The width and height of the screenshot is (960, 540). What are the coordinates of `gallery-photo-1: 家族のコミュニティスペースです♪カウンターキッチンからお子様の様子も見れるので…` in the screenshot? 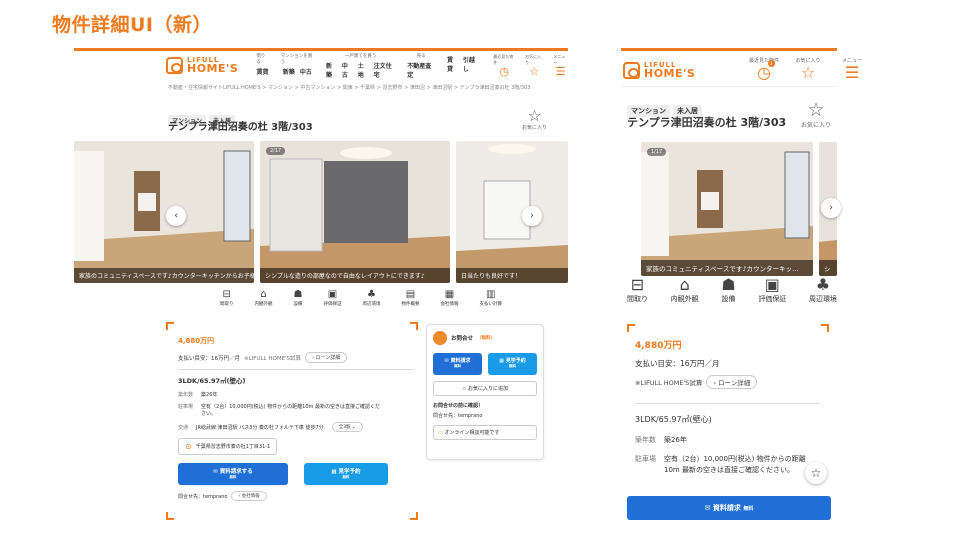 It's located at (164, 212).